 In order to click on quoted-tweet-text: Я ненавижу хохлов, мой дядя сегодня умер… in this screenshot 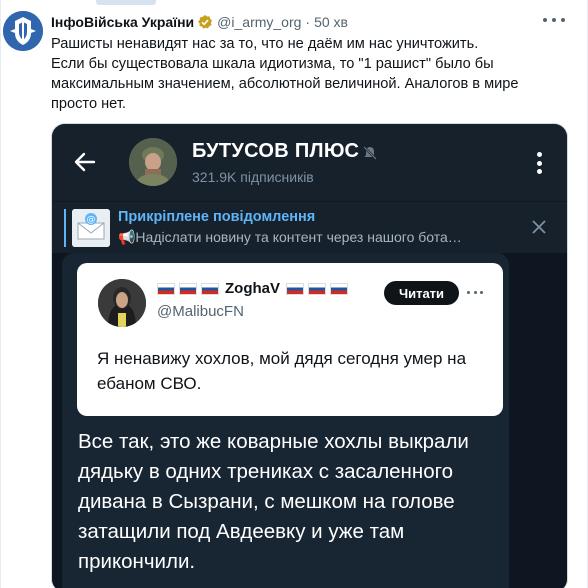, I will do `click(282, 371)`.